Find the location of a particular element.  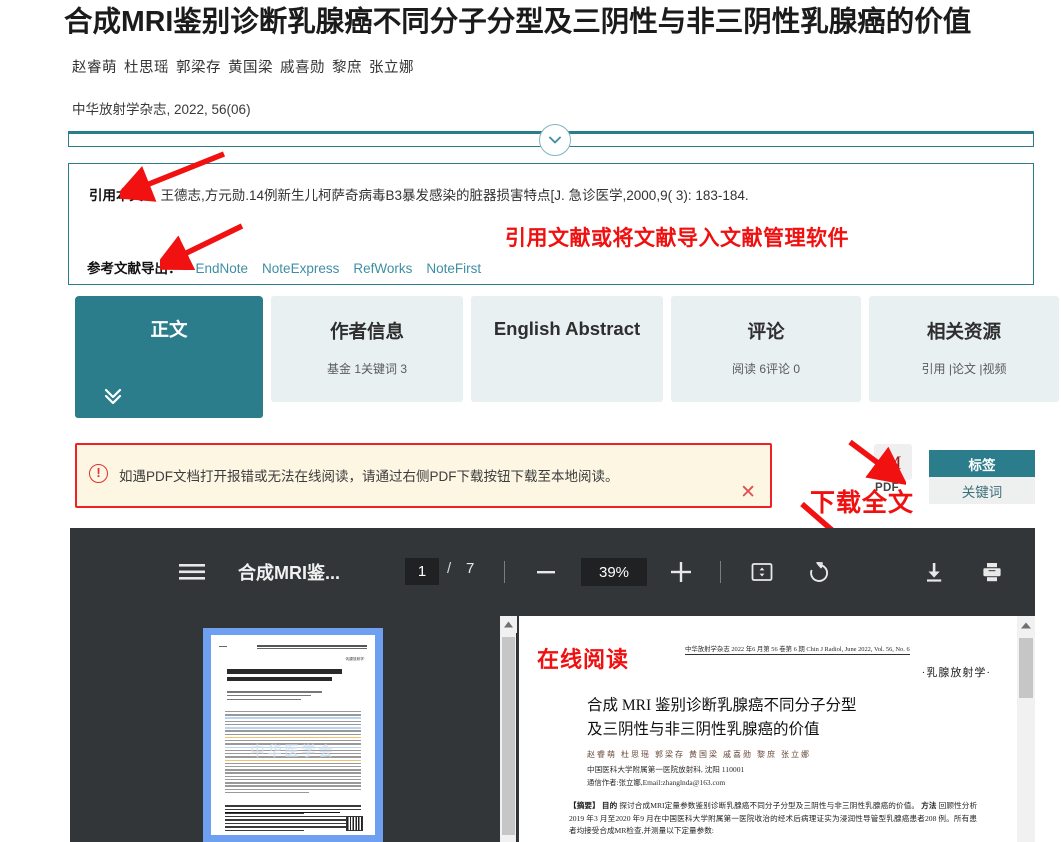

plus-glyph is located at coordinates (681, 572).